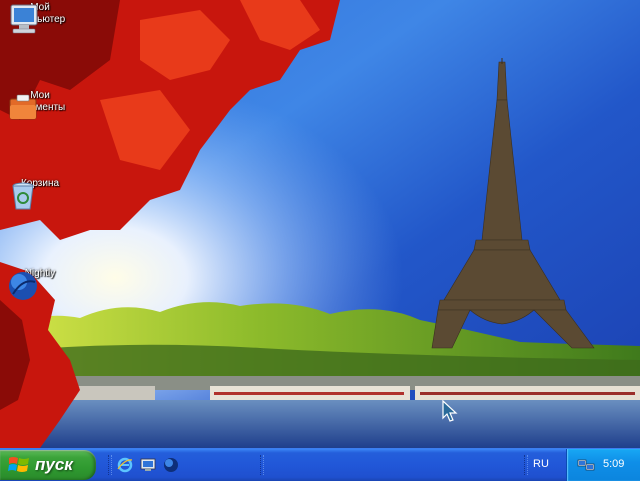 The image size is (640, 481). I want to click on start-button: пуск, so click(48, 465).